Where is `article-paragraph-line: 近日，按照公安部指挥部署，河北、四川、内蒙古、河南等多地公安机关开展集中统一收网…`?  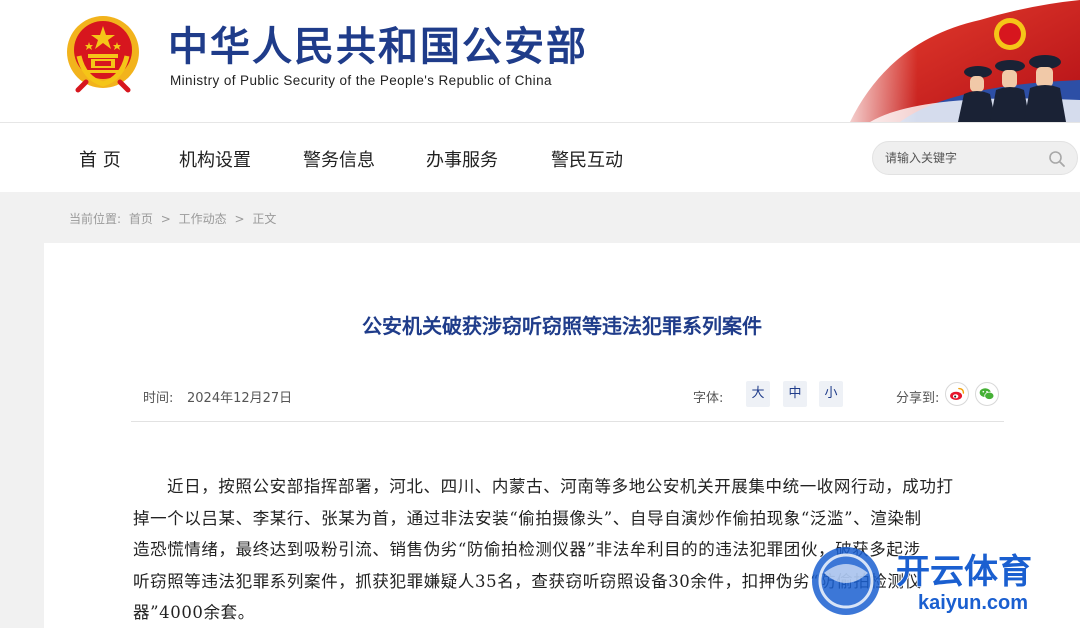 article-paragraph-line: 近日，按照公安部指挥部署，河北、四川、内蒙古、河南等多地公安机关开展集中统一收网… is located at coordinates (560, 486).